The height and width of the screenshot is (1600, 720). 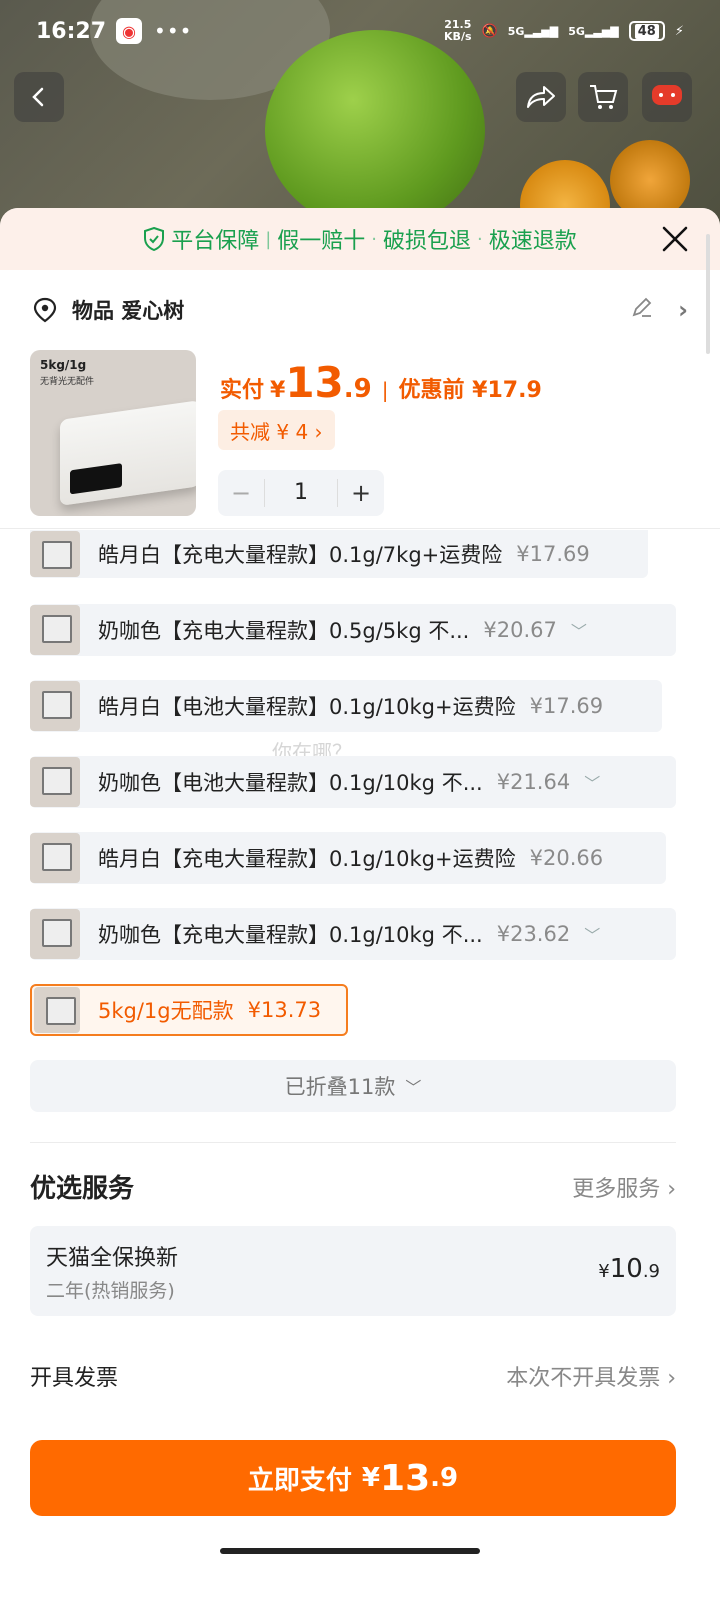 I want to click on sku-price: ¥20.67, so click(x=520, y=630).